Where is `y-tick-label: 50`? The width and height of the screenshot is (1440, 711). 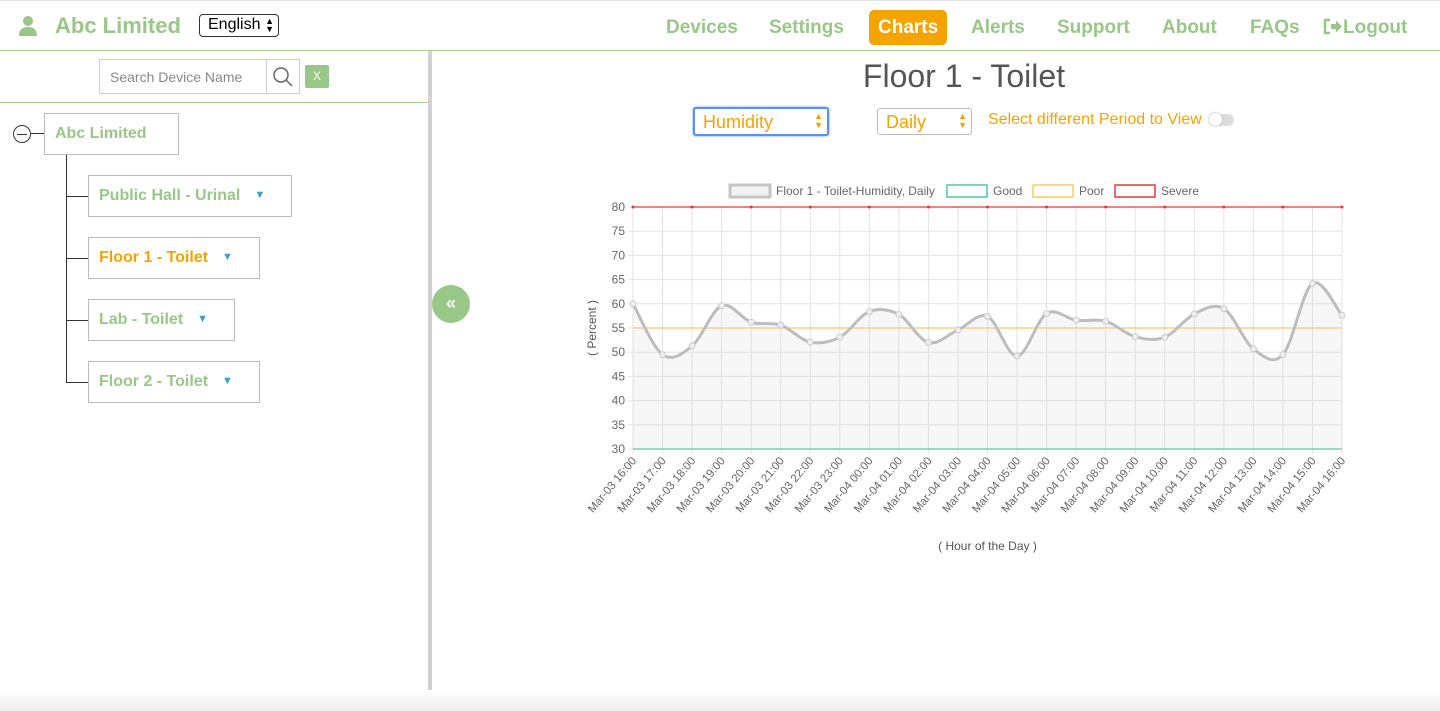 y-tick-label: 50 is located at coordinates (619, 352).